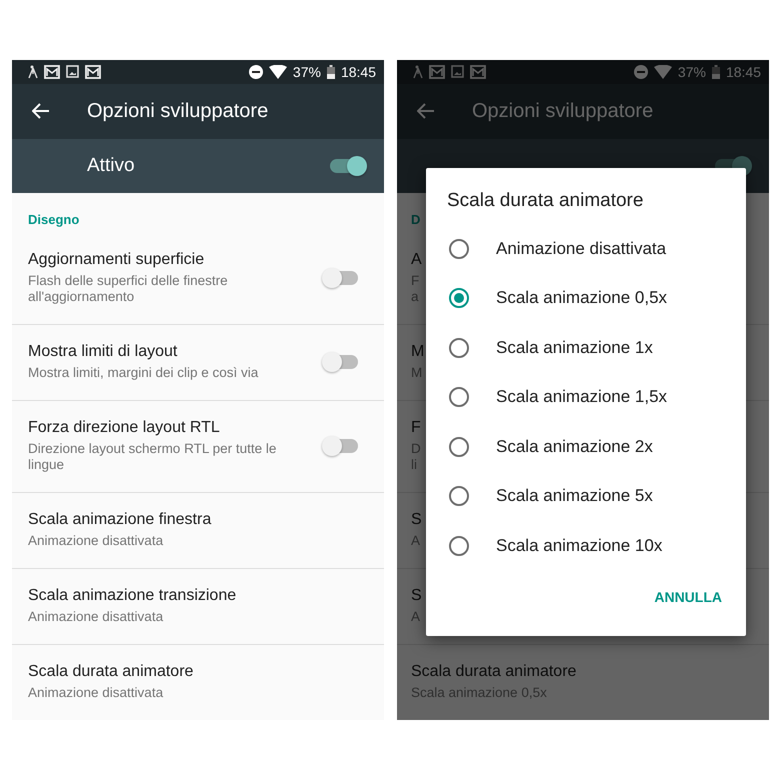  What do you see at coordinates (417, 352) in the screenshot?
I see `setting-title: M` at bounding box center [417, 352].